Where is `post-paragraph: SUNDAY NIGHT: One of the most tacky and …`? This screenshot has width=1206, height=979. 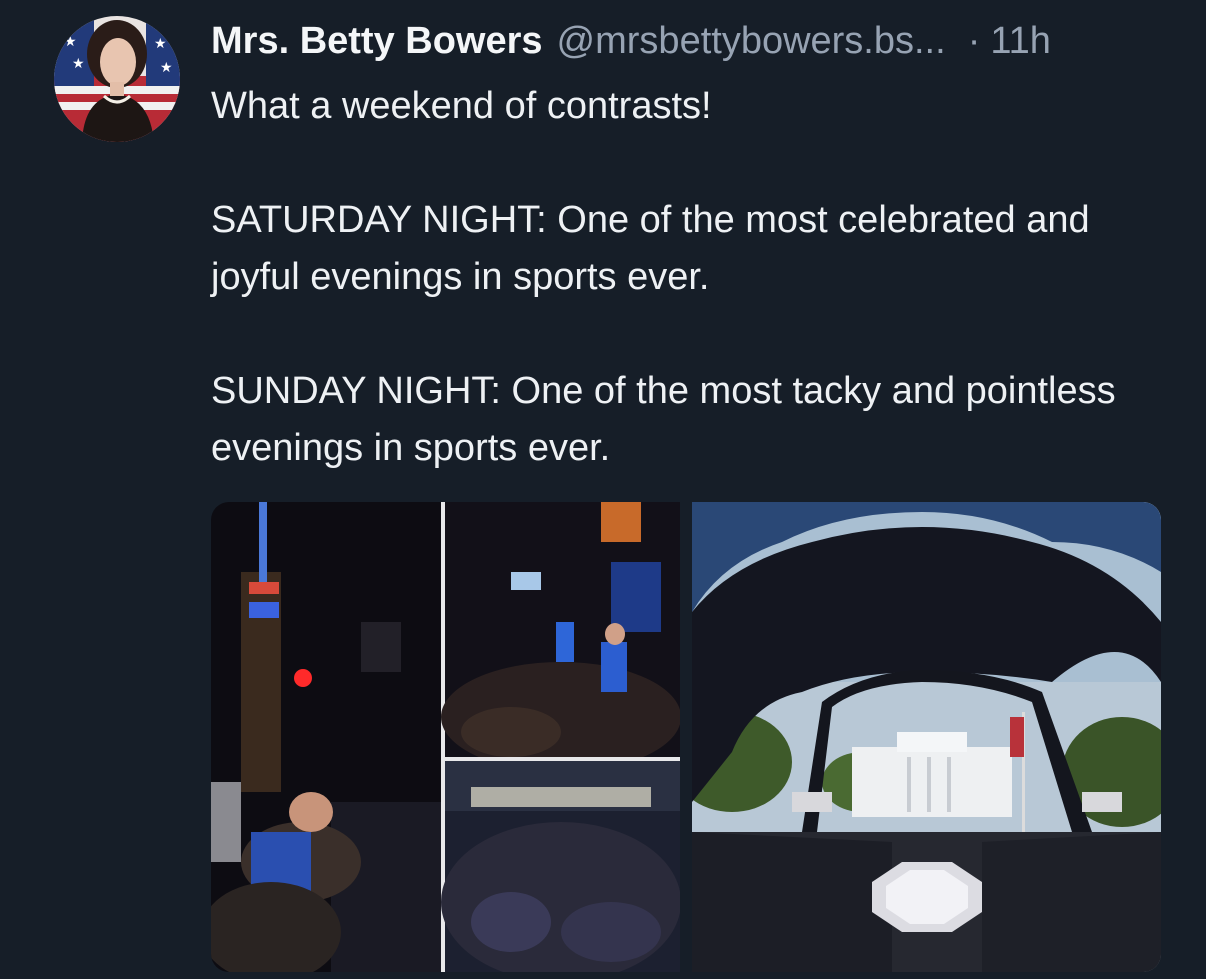 post-paragraph: SUNDAY NIGHT: One of the most tacky and … is located at coordinates (663, 419).